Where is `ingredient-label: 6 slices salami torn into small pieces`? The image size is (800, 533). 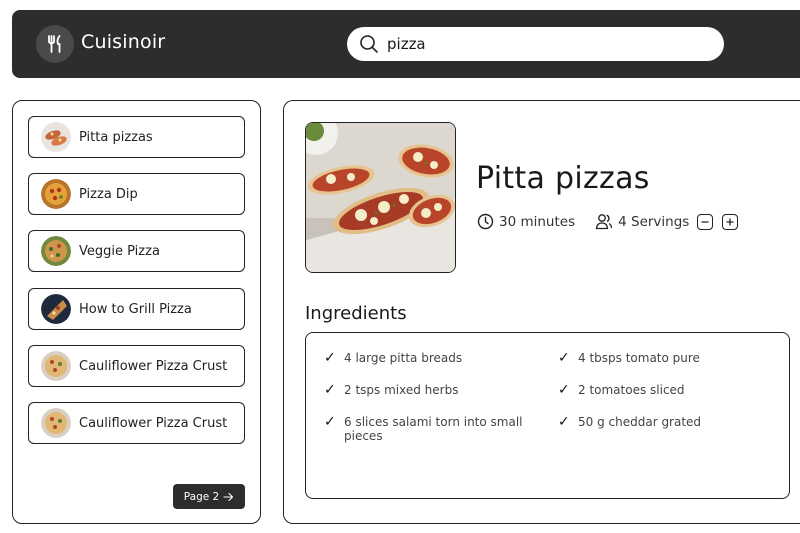 ingredient-label: 6 slices salami torn into small pieces is located at coordinates (433, 429).